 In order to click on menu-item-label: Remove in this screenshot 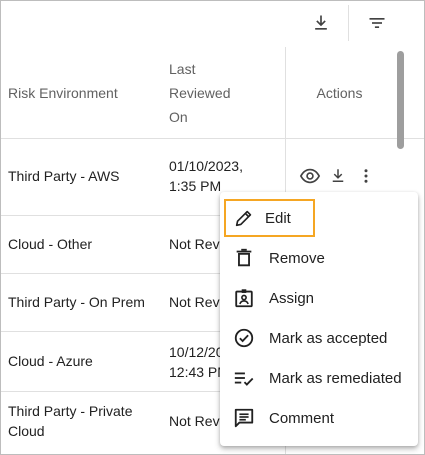, I will do `click(297, 258)`.